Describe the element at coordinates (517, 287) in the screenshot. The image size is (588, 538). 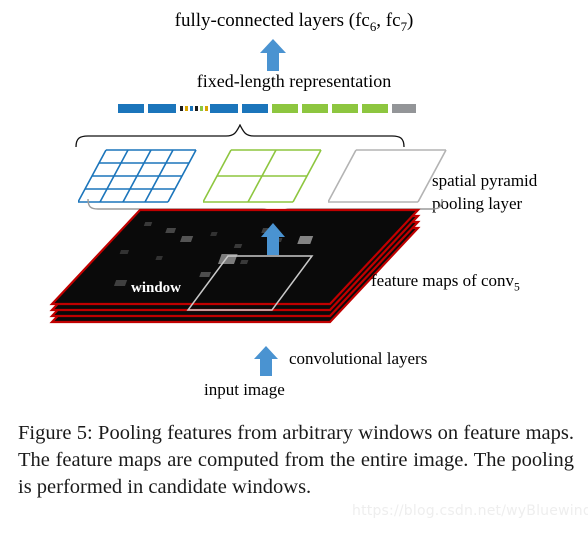
I see `conv5-subscript: 5` at that location.